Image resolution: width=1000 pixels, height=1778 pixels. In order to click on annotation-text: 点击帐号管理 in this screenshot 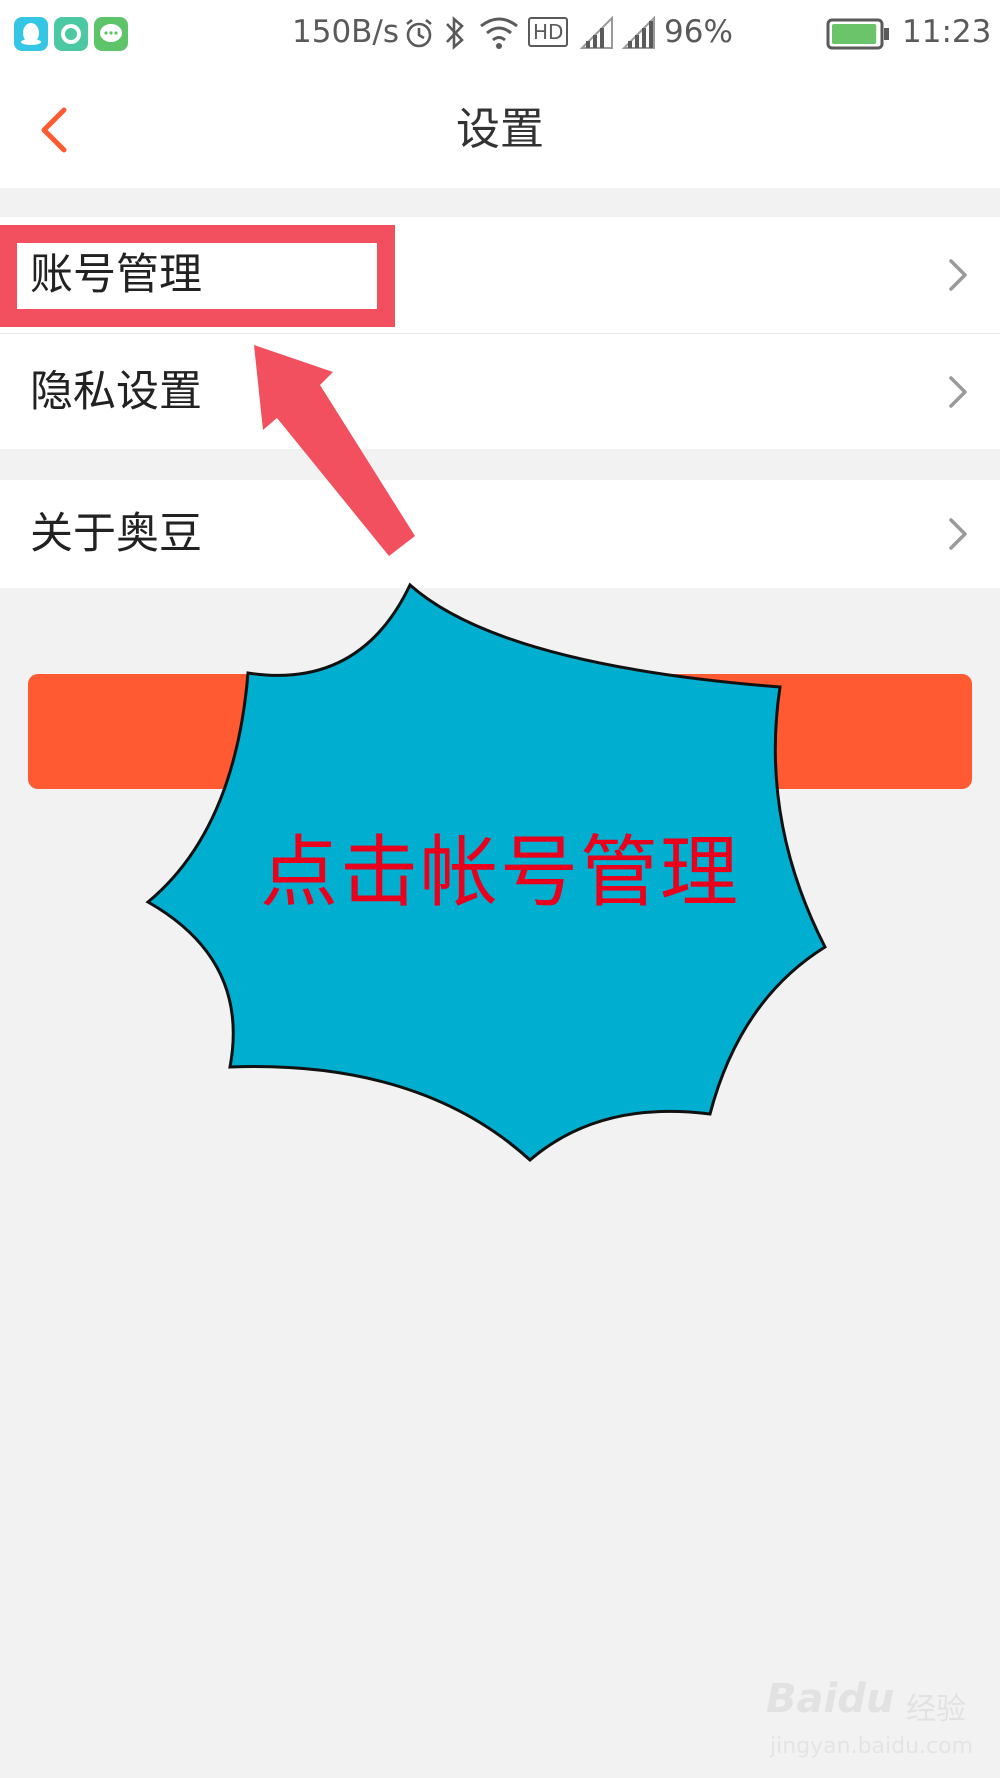, I will do `click(499, 873)`.